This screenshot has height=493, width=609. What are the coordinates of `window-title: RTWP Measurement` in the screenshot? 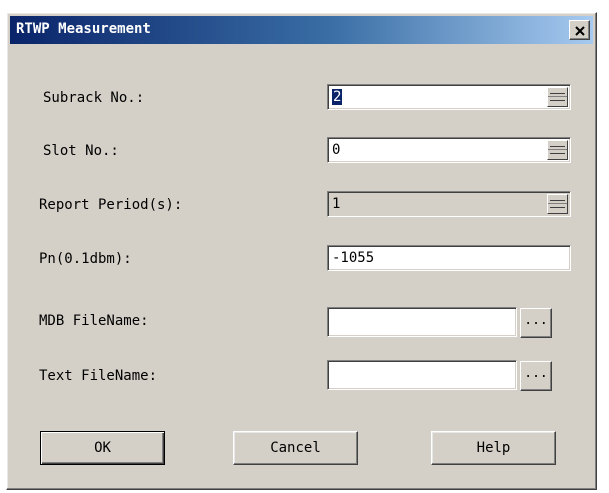 It's located at (83, 29).